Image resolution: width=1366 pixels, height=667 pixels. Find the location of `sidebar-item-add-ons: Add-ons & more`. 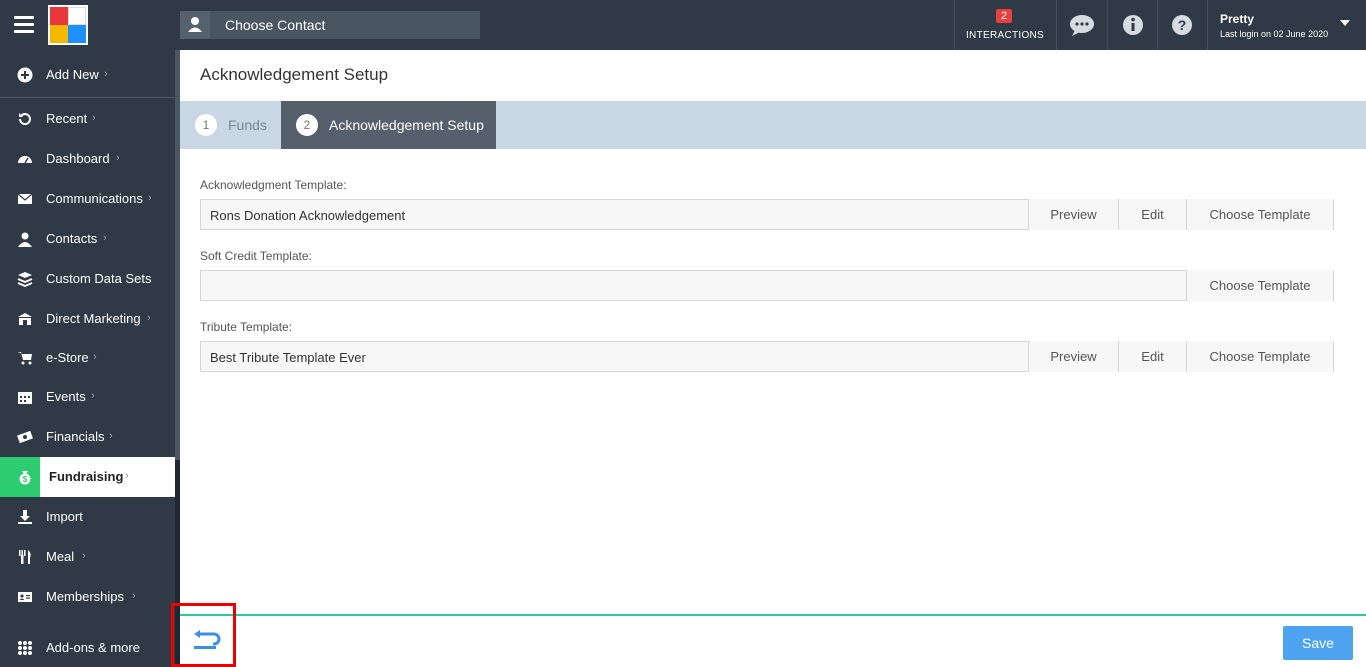

sidebar-item-add-ons: Add-ons & more is located at coordinates (87, 647).